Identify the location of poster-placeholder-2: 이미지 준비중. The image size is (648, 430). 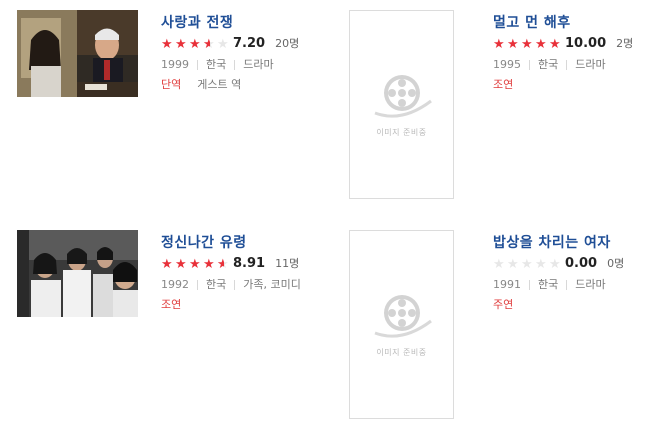
(401, 104).